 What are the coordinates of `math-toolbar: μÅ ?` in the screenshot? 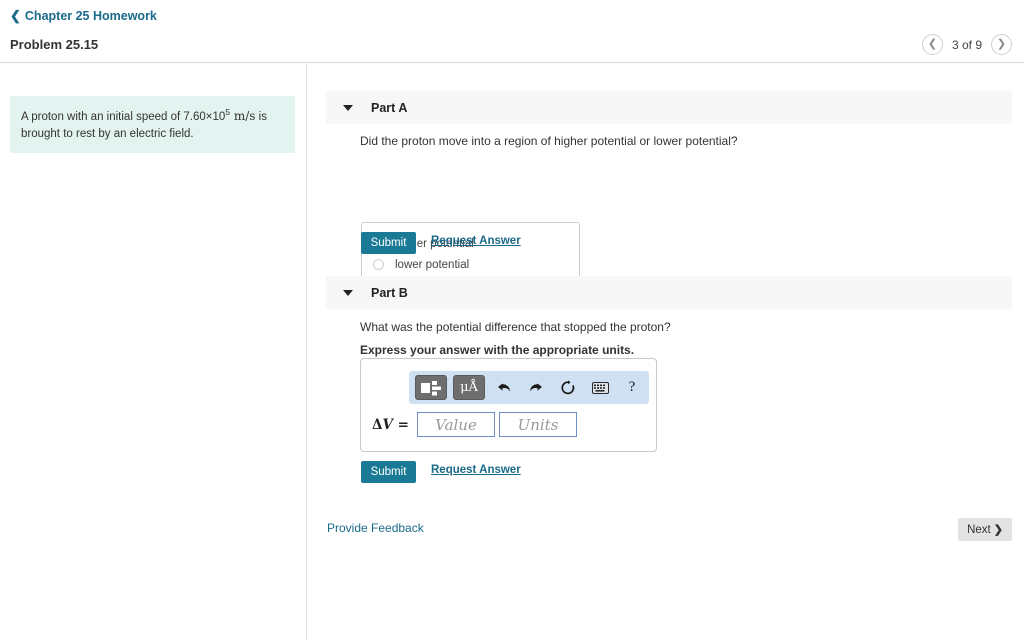 It's located at (529, 387).